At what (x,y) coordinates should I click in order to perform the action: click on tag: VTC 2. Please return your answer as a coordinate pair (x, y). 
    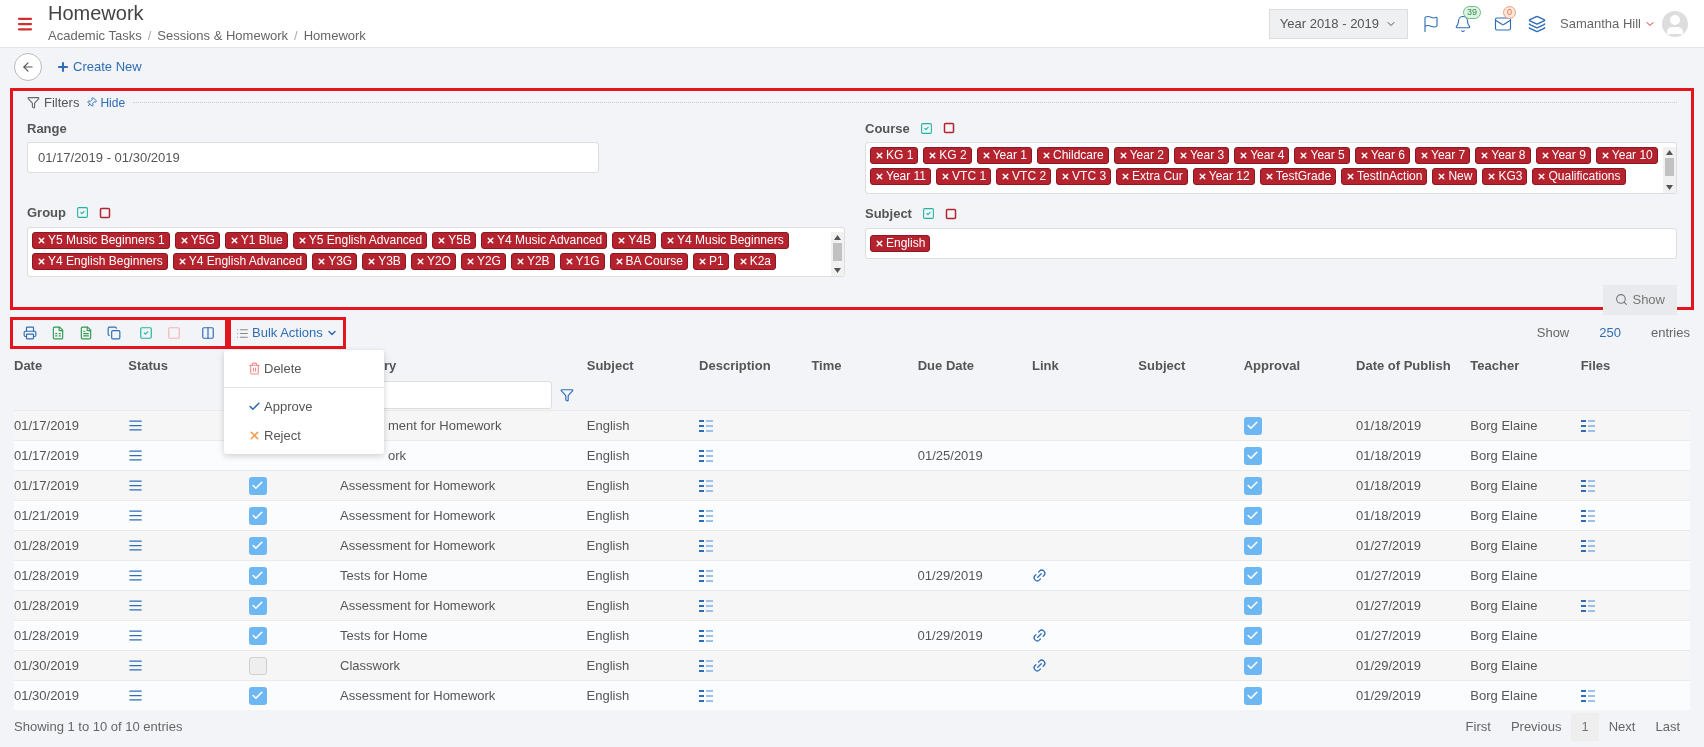
    Looking at the image, I should click on (1024, 176).